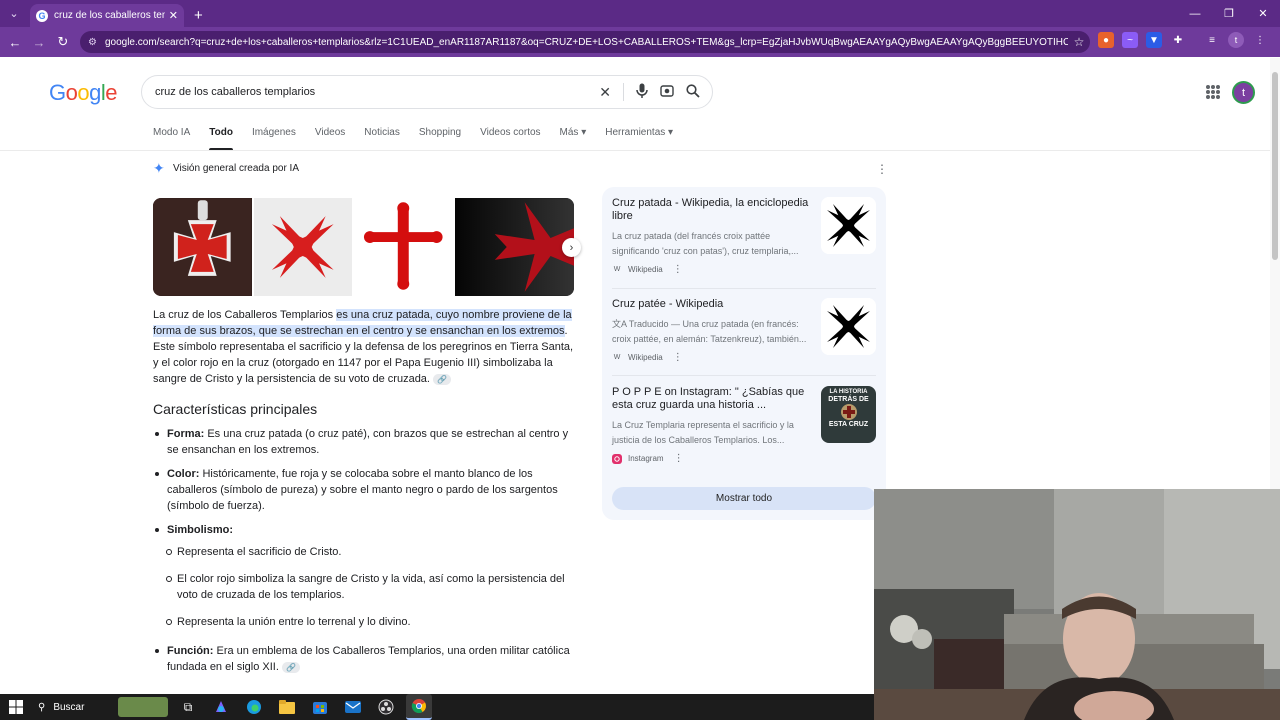 The image size is (1280, 720). I want to click on logo-letter: G, so click(57, 92).